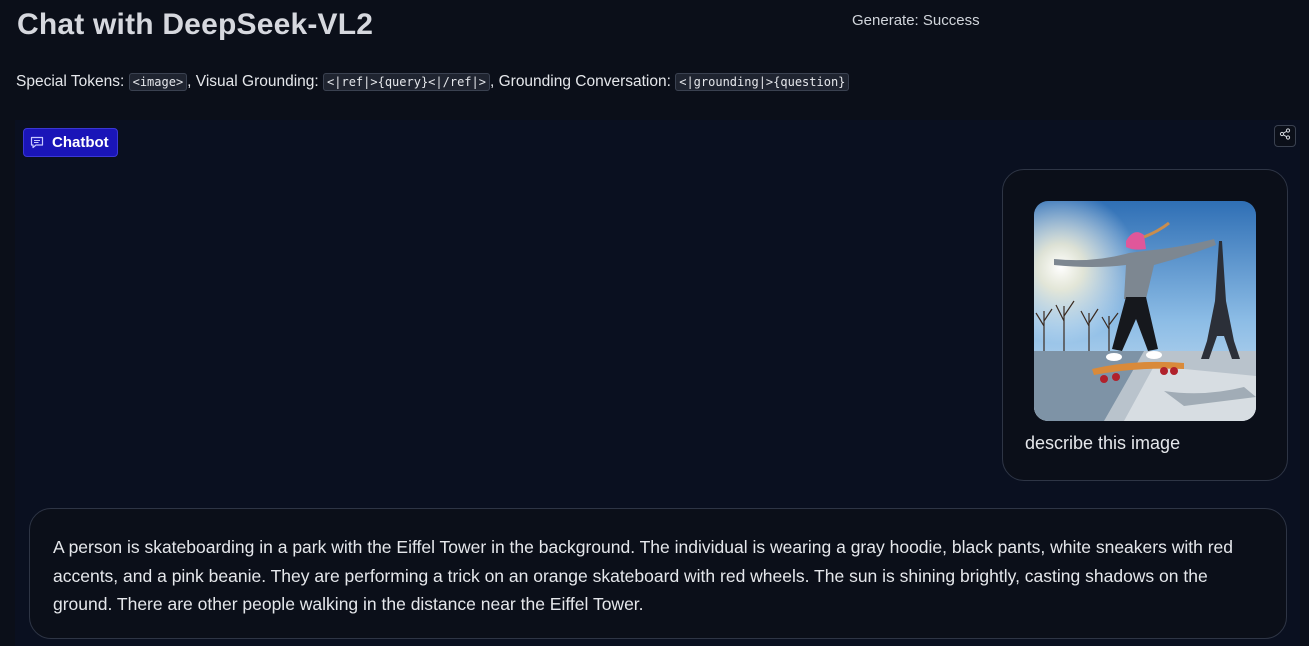 The width and height of the screenshot is (1309, 646). What do you see at coordinates (582, 81) in the screenshot?
I see `grounding-conversation-label: , Grounding Conversation:` at bounding box center [582, 81].